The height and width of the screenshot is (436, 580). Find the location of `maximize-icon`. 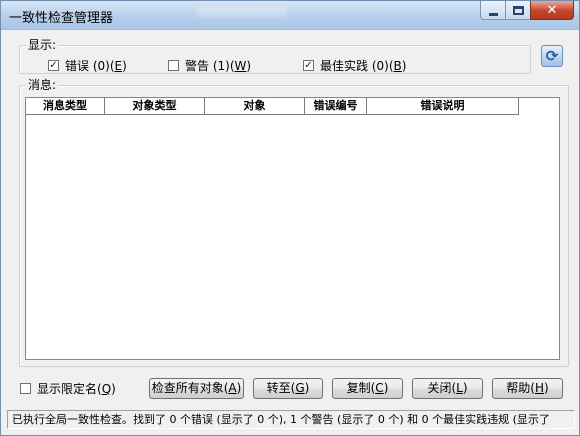

maximize-icon is located at coordinates (518, 10).